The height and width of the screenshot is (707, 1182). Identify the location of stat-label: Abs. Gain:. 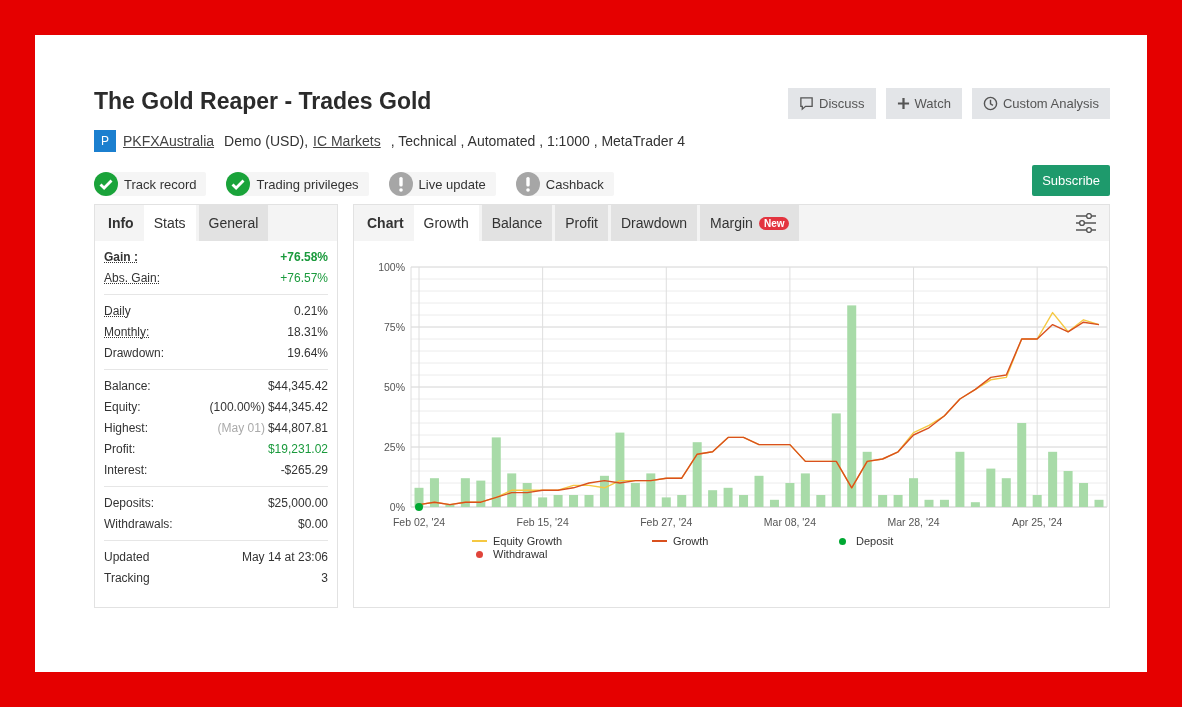
(132, 277).